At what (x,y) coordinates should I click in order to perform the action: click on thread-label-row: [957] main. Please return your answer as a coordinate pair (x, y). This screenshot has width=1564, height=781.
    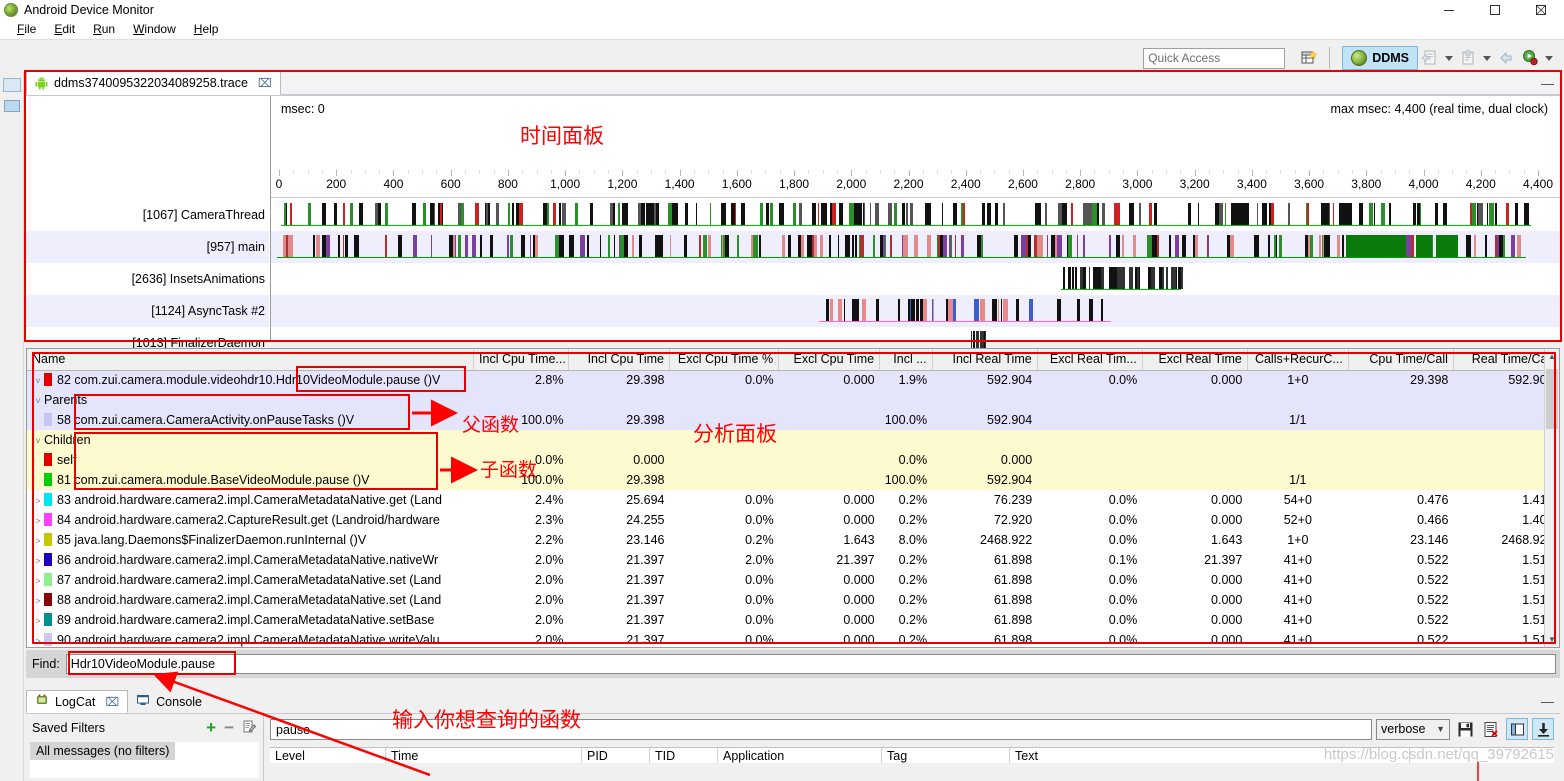
    Looking at the image, I should click on (147, 247).